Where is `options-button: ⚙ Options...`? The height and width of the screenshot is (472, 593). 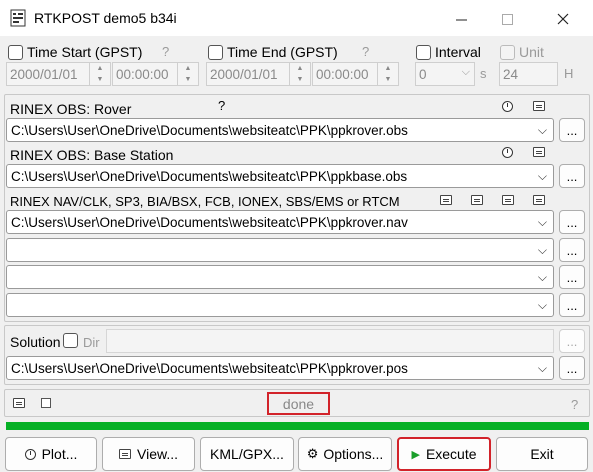
options-button: ⚙ Options... is located at coordinates (345, 454).